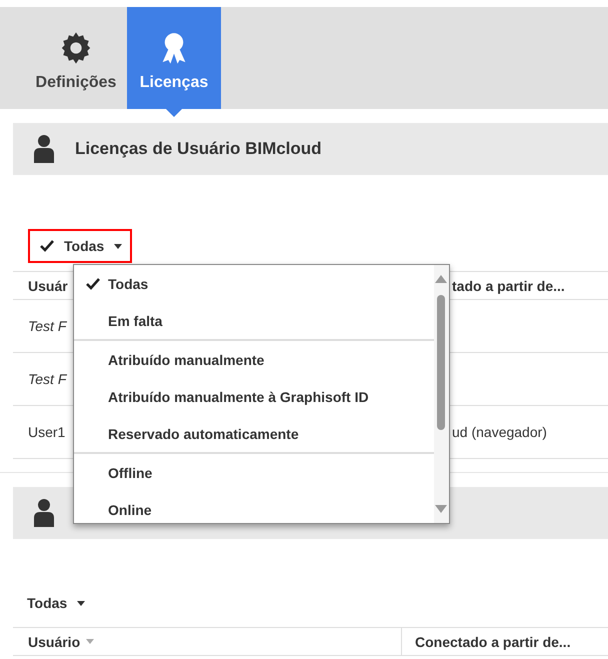  What do you see at coordinates (54, 642) in the screenshot?
I see `column-header: Usuário` at bounding box center [54, 642].